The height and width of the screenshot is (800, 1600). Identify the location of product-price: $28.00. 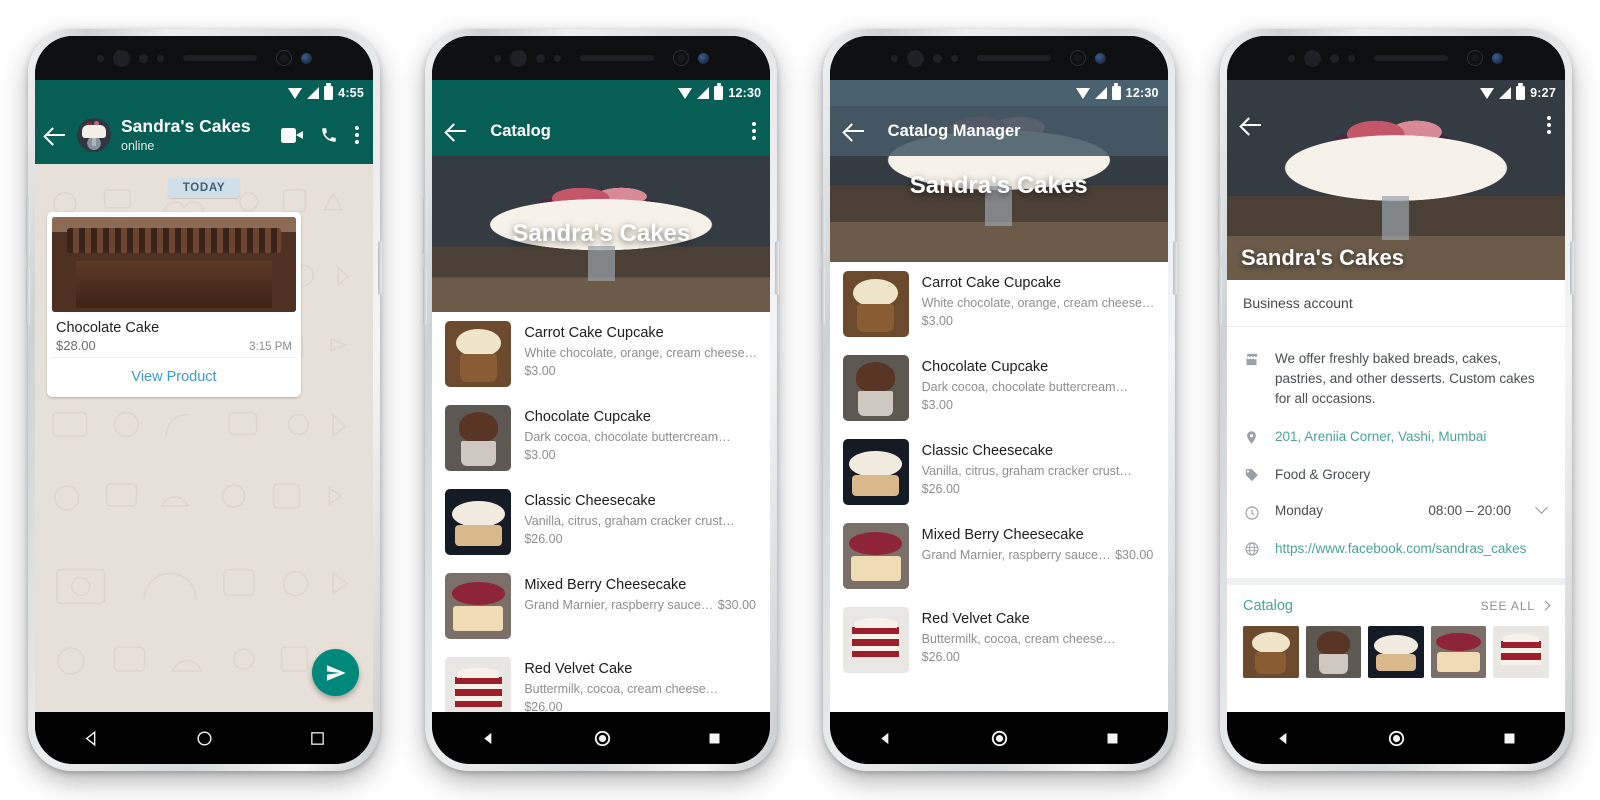
(76, 345).